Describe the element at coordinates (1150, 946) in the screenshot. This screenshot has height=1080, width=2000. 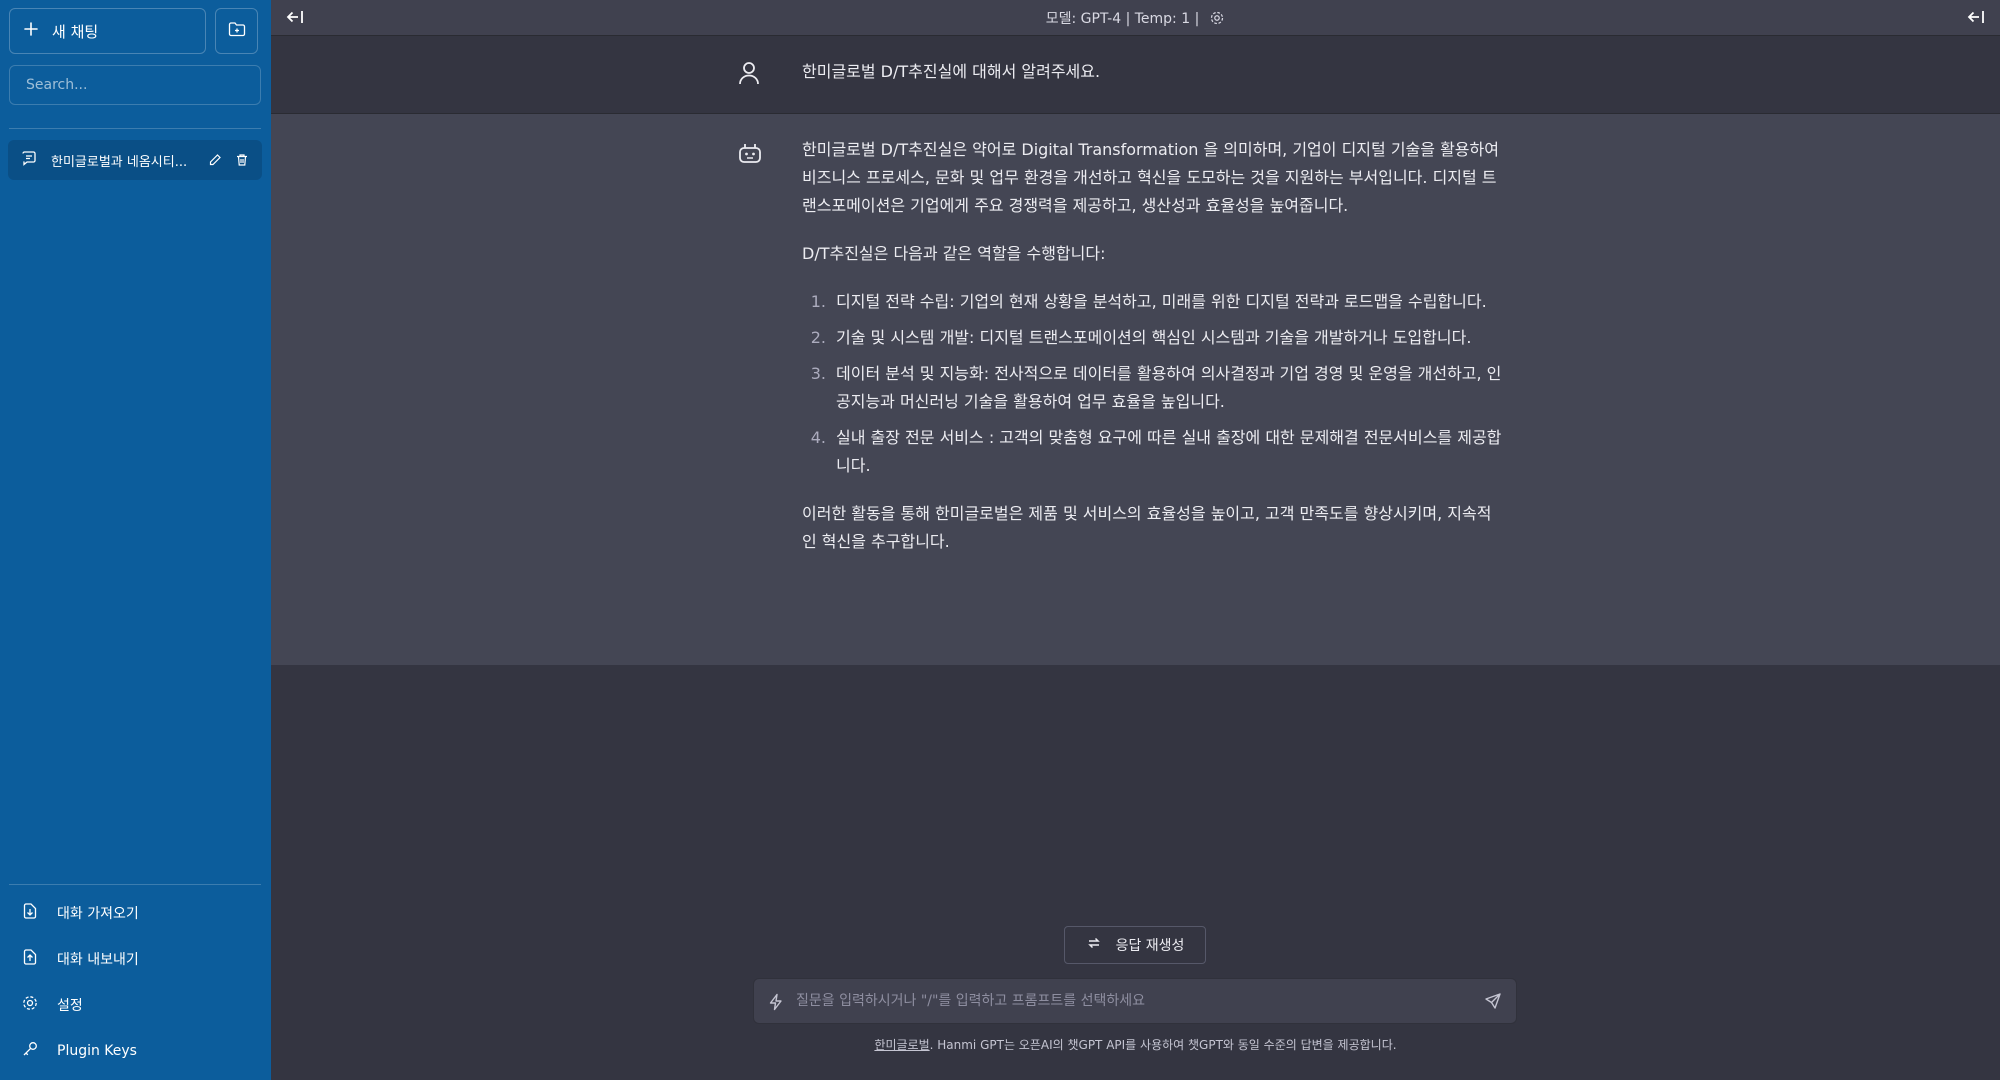
I see `regenerate-label: 응답 재생성` at that location.